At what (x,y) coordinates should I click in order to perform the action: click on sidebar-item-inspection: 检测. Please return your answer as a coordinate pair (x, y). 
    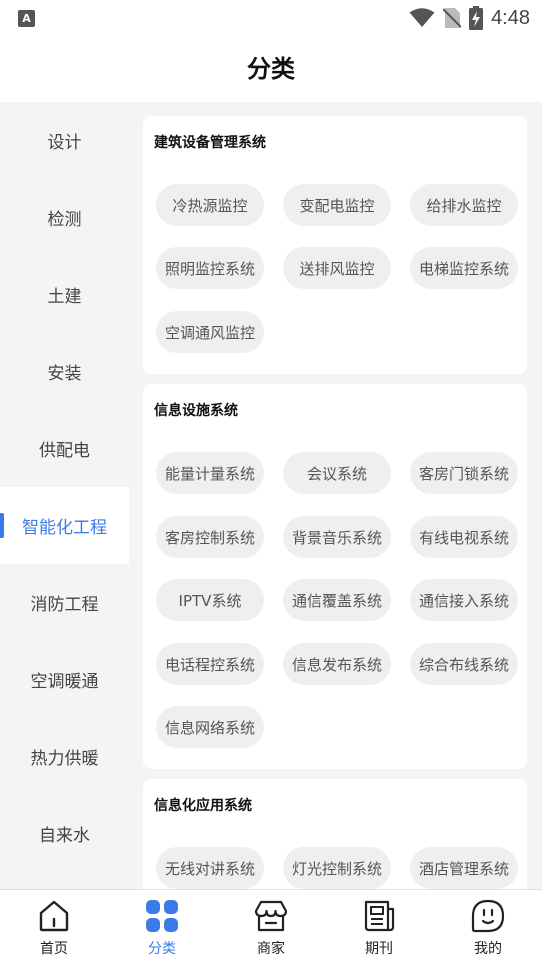
    Looking at the image, I should click on (64, 217).